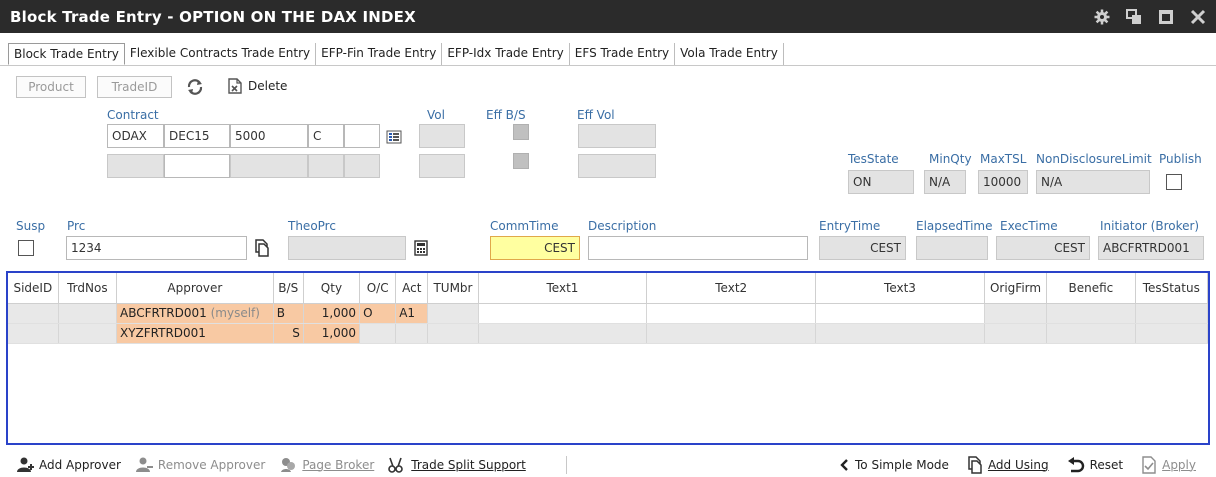 The width and height of the screenshot is (1216, 477). What do you see at coordinates (1091, 288) in the screenshot?
I see `col-benefic: Benefic` at bounding box center [1091, 288].